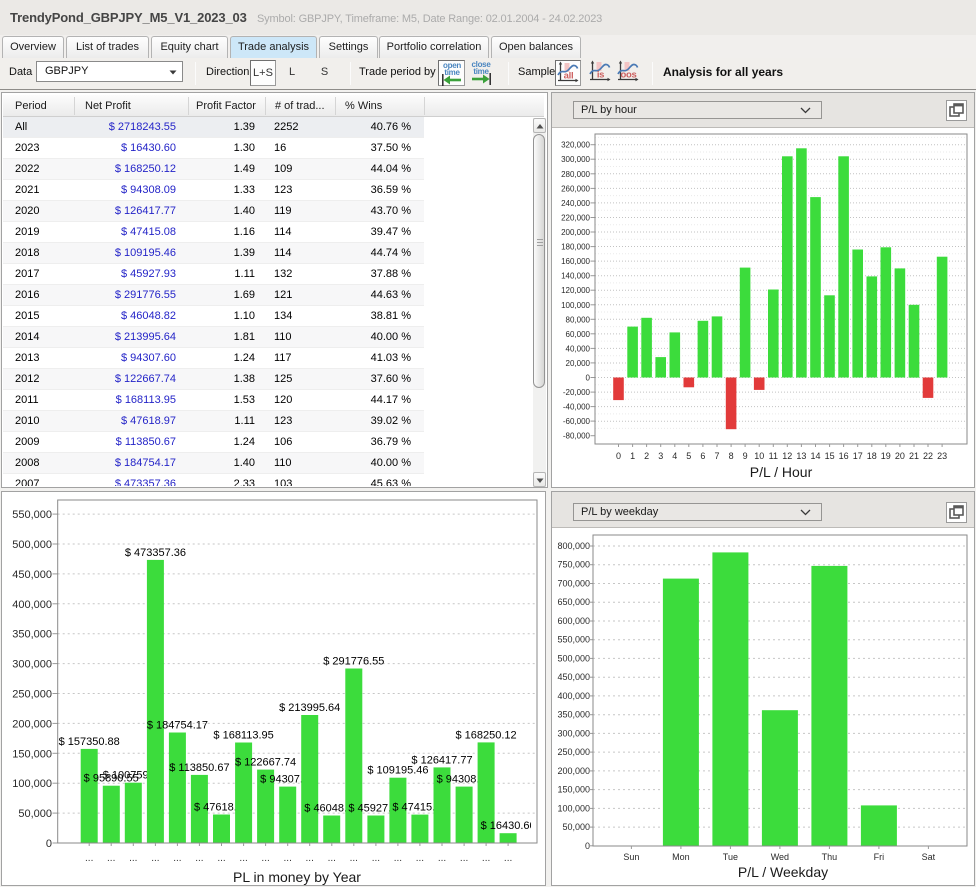 This screenshot has width=976, height=887. What do you see at coordinates (578, 319) in the screenshot?
I see `svg-text: 80,000` at bounding box center [578, 319].